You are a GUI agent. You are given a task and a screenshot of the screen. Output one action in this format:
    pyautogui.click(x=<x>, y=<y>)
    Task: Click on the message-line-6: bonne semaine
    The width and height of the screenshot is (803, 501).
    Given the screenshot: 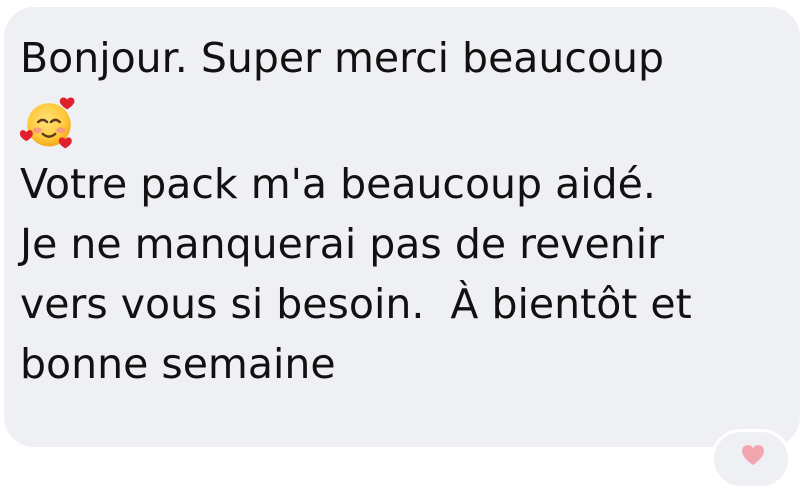 What is the action you would take?
    pyautogui.click(x=178, y=364)
    